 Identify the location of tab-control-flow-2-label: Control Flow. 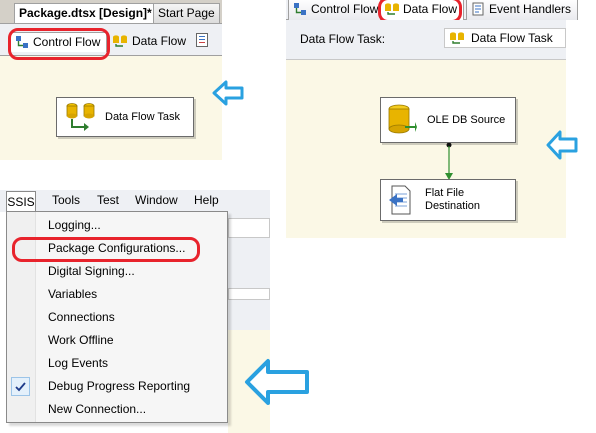
(345, 9).